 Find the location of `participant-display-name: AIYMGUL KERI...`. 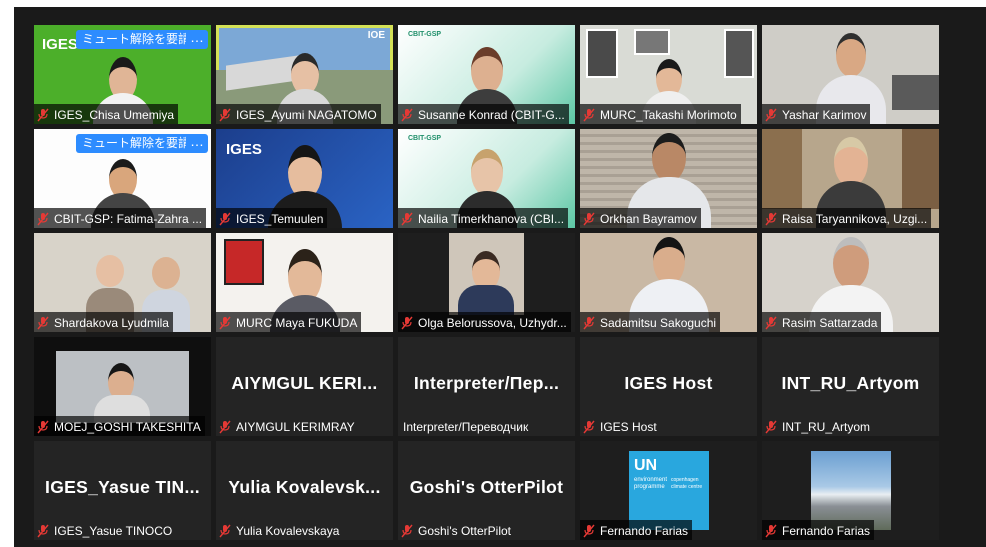

participant-display-name: AIYMGUL KERI... is located at coordinates (304, 383).